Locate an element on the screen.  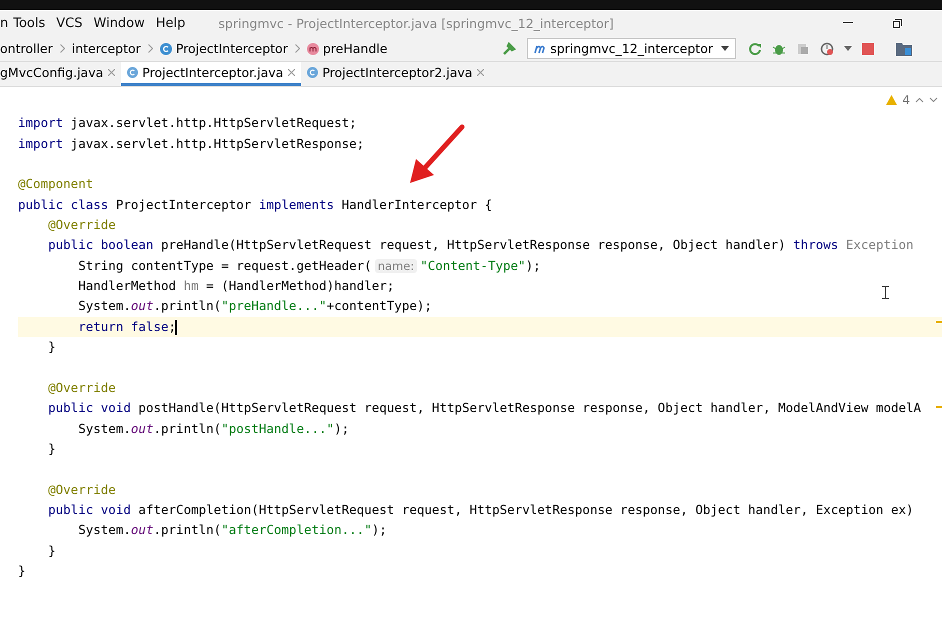
breadcrumb-item: interceptor is located at coordinates (106, 48).